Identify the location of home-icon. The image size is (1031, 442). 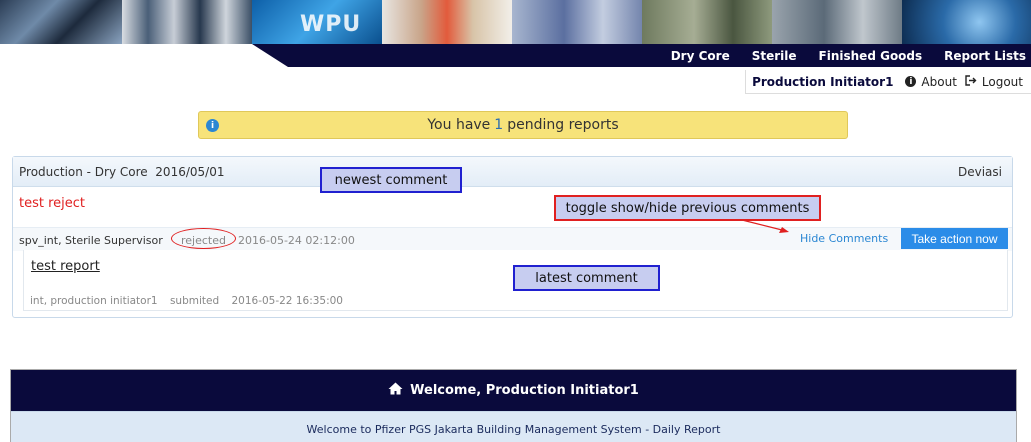
(395, 390).